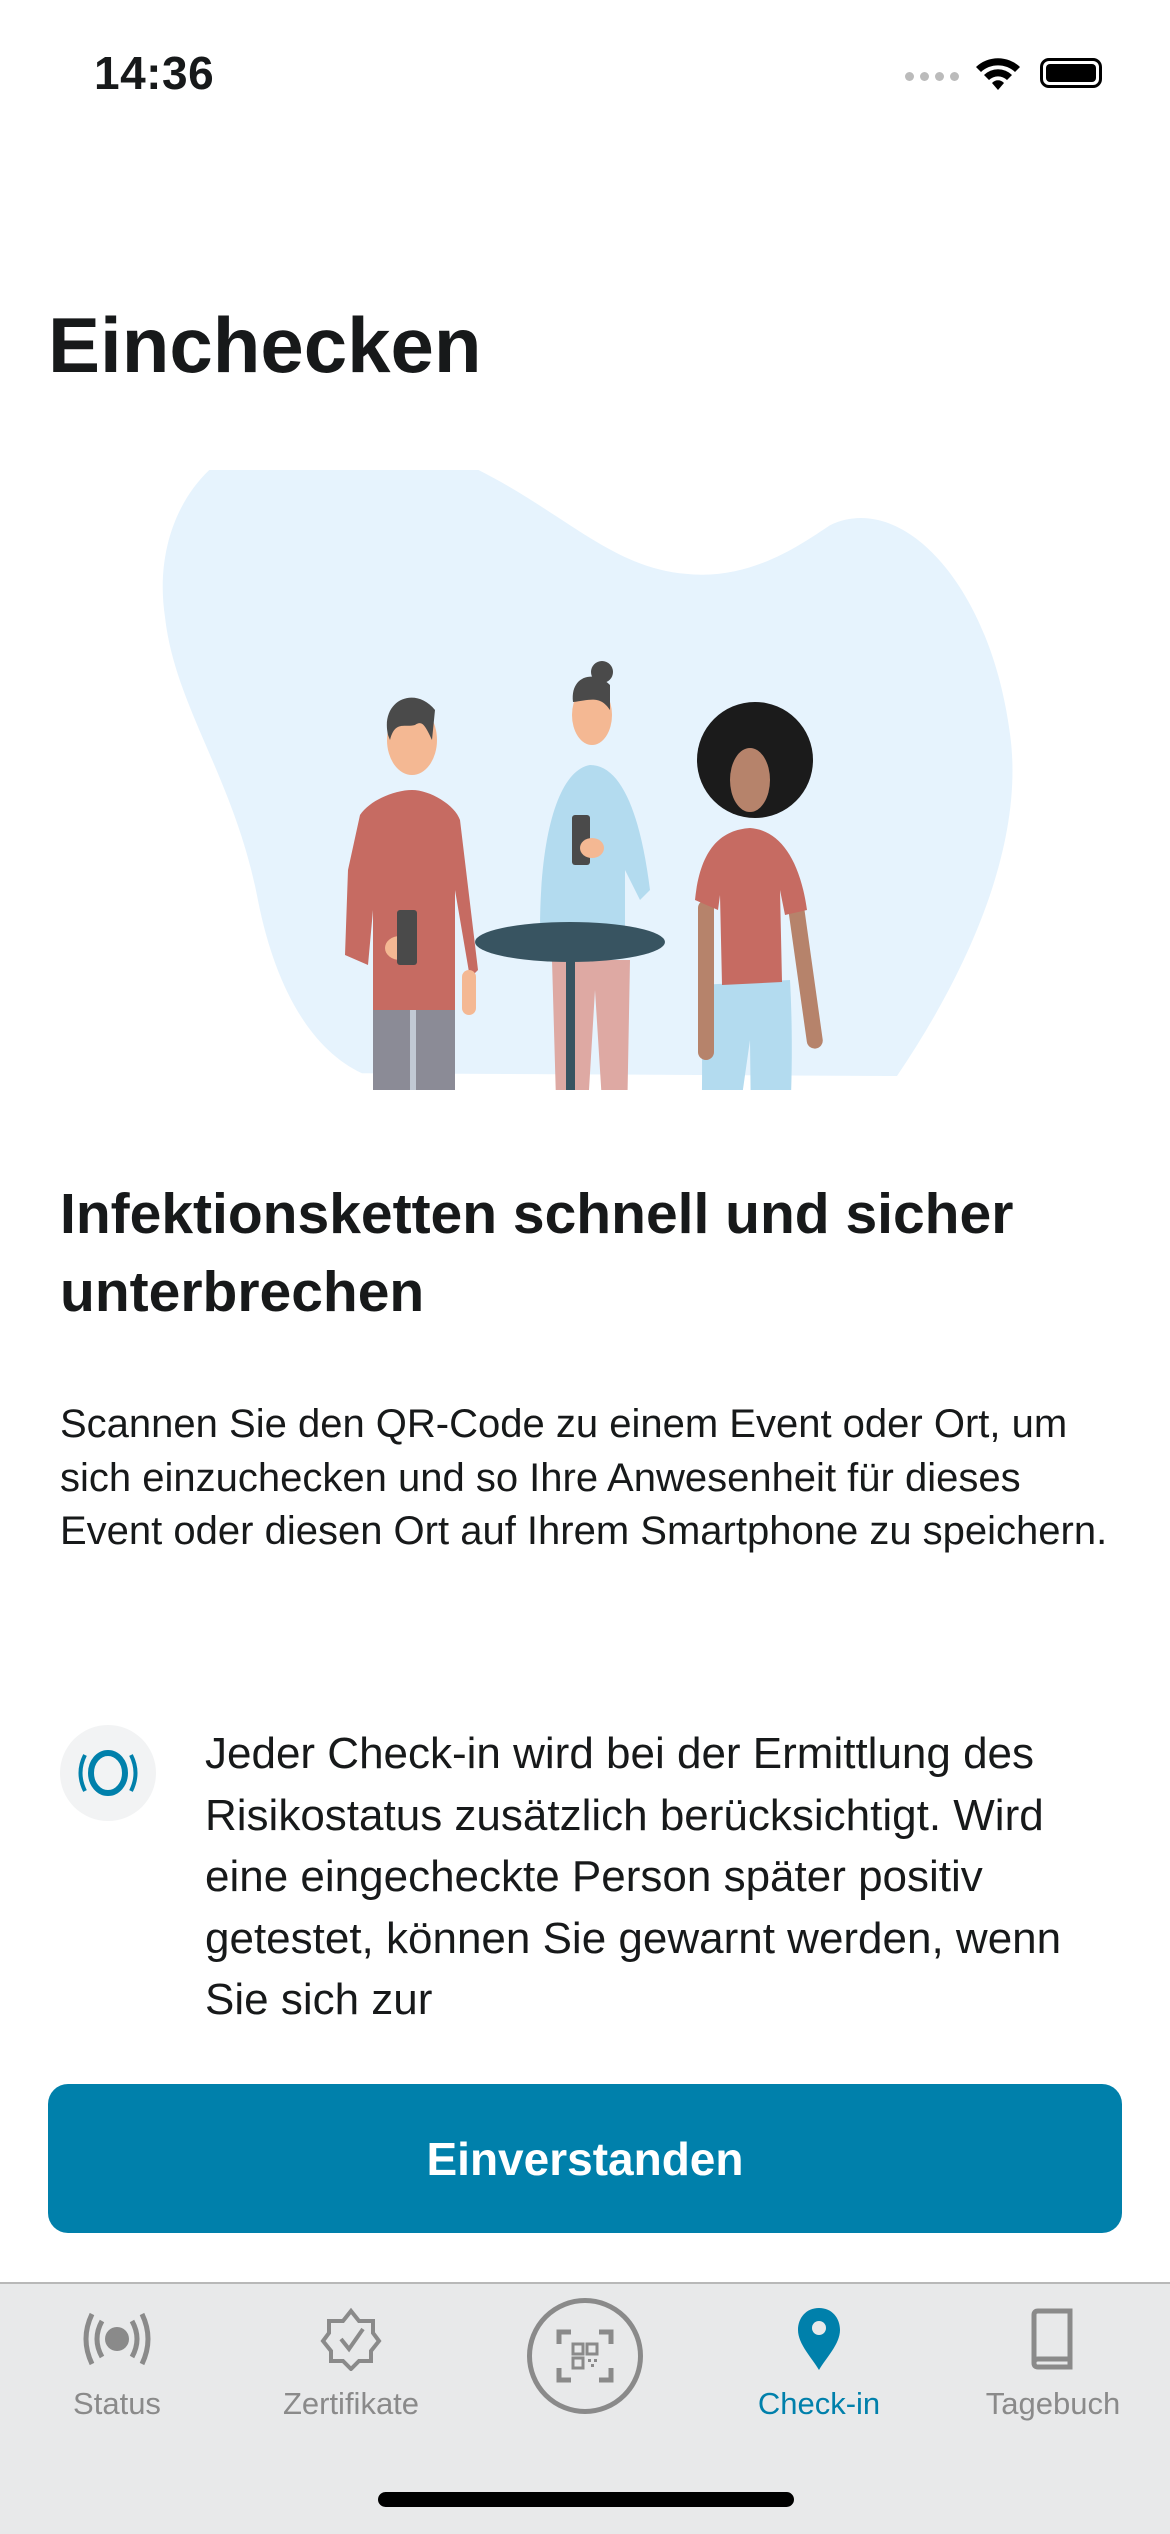 The height and width of the screenshot is (2534, 1170). Describe the element at coordinates (351, 2403) in the screenshot. I see `tab-label: Zertifikate` at that location.